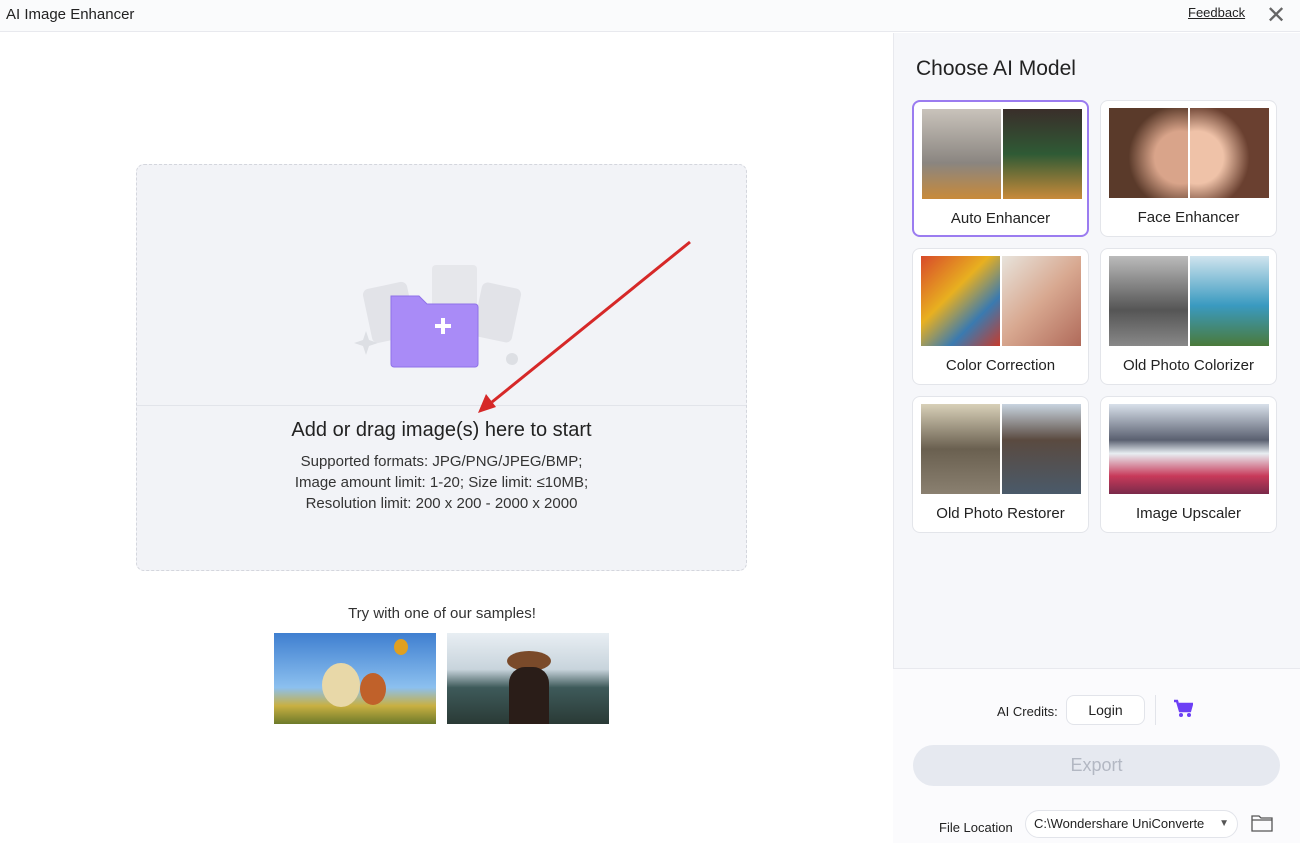  What do you see at coordinates (650, 16) in the screenshot?
I see `title-bar: AI Image Enhancer Feedback ✕` at bounding box center [650, 16].